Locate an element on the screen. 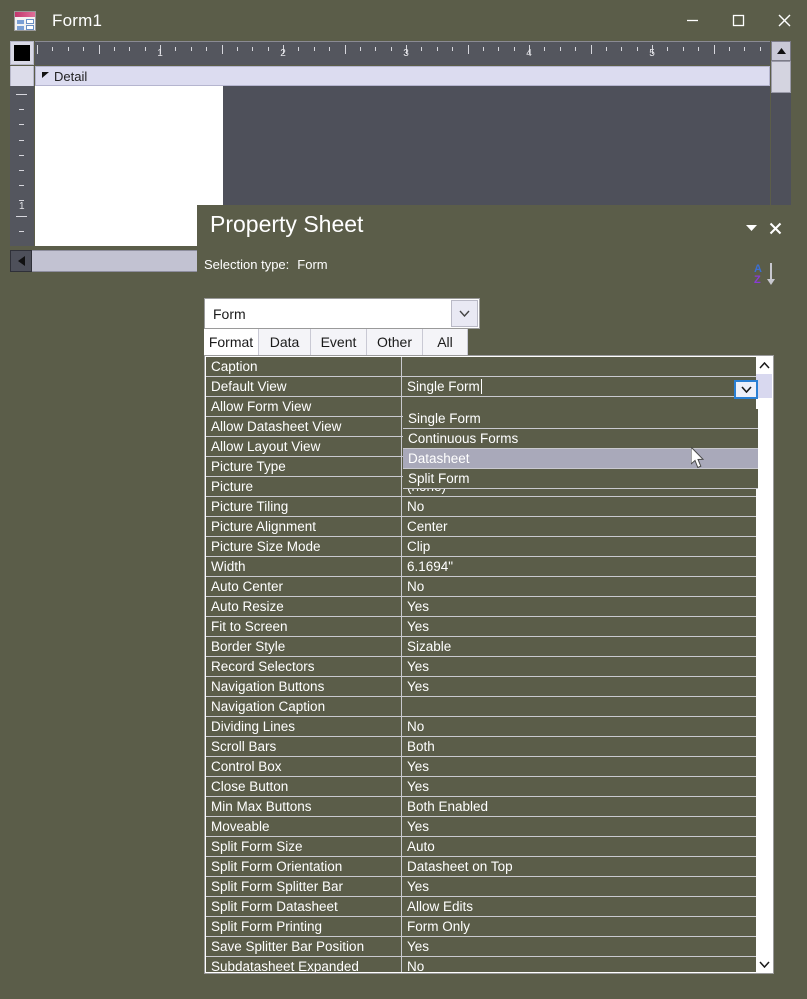 This screenshot has height=999, width=807. dropdown-option: Datasheet is located at coordinates (580, 459).